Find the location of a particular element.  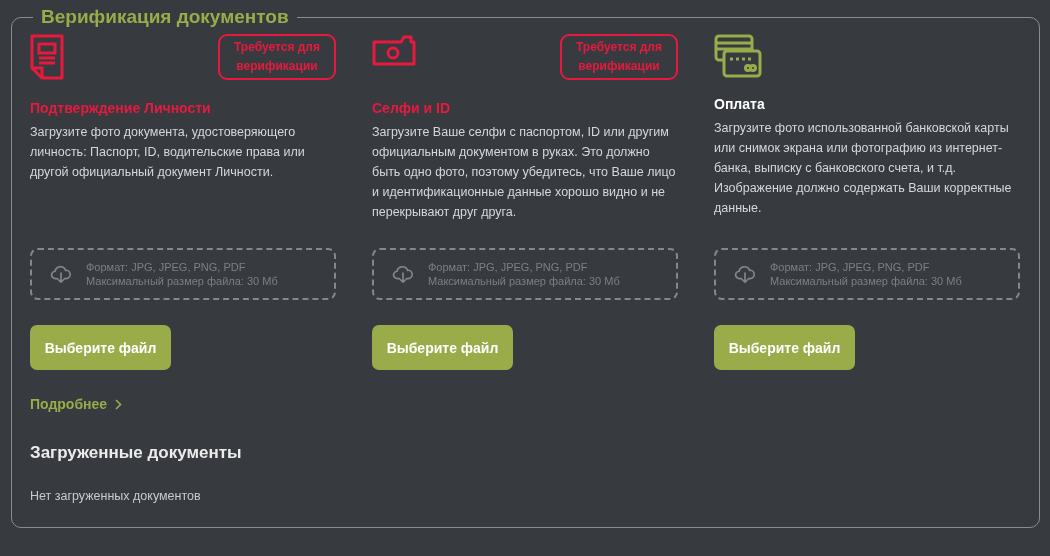

uploaded-documents-heading: Загруженные документы is located at coordinates (136, 453).